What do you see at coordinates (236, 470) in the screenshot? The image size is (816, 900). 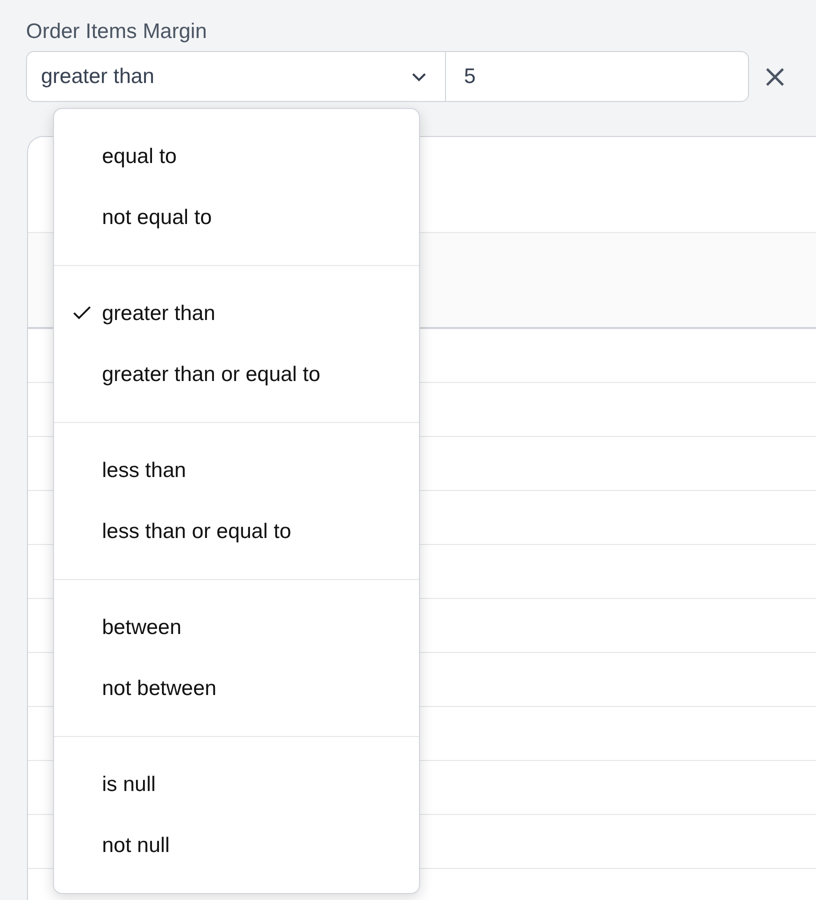 I see `menu-option: less than` at bounding box center [236, 470].